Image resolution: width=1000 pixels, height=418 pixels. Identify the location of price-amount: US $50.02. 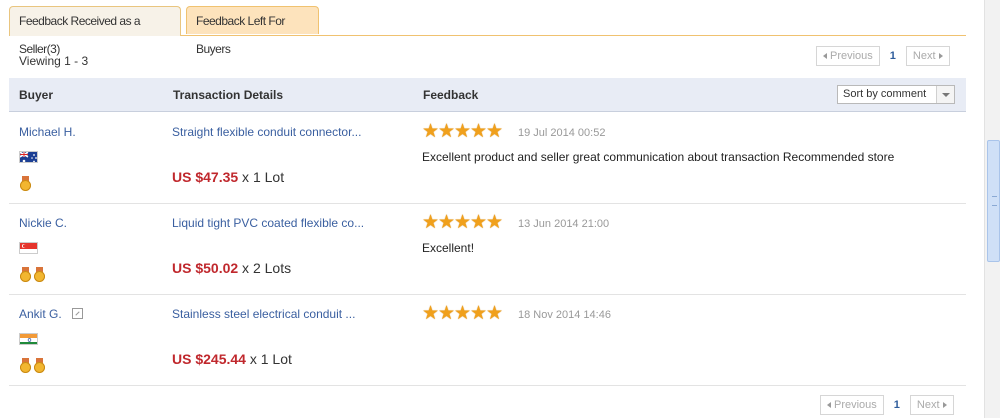
(205, 268).